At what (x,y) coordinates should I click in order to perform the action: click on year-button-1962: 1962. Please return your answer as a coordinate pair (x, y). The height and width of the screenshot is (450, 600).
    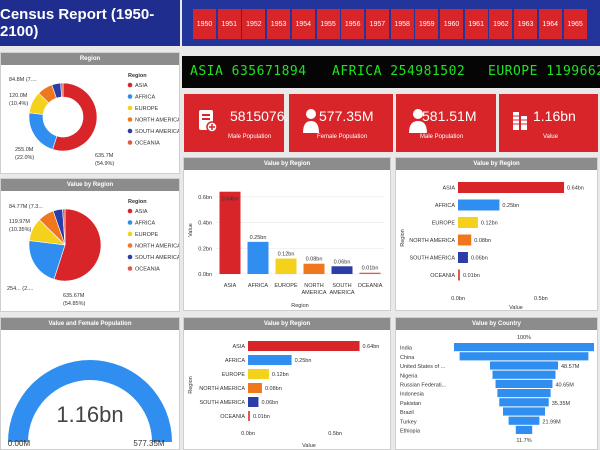
    Looking at the image, I should click on (501, 24).